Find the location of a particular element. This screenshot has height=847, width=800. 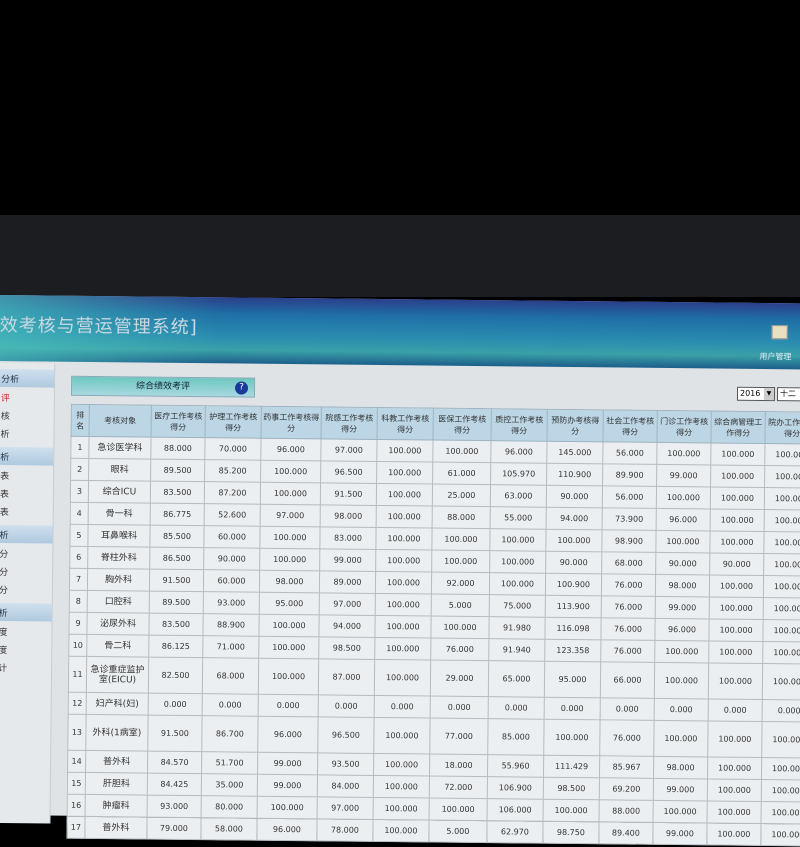

column-header: 院办工作考核得分 is located at coordinates (782, 428).